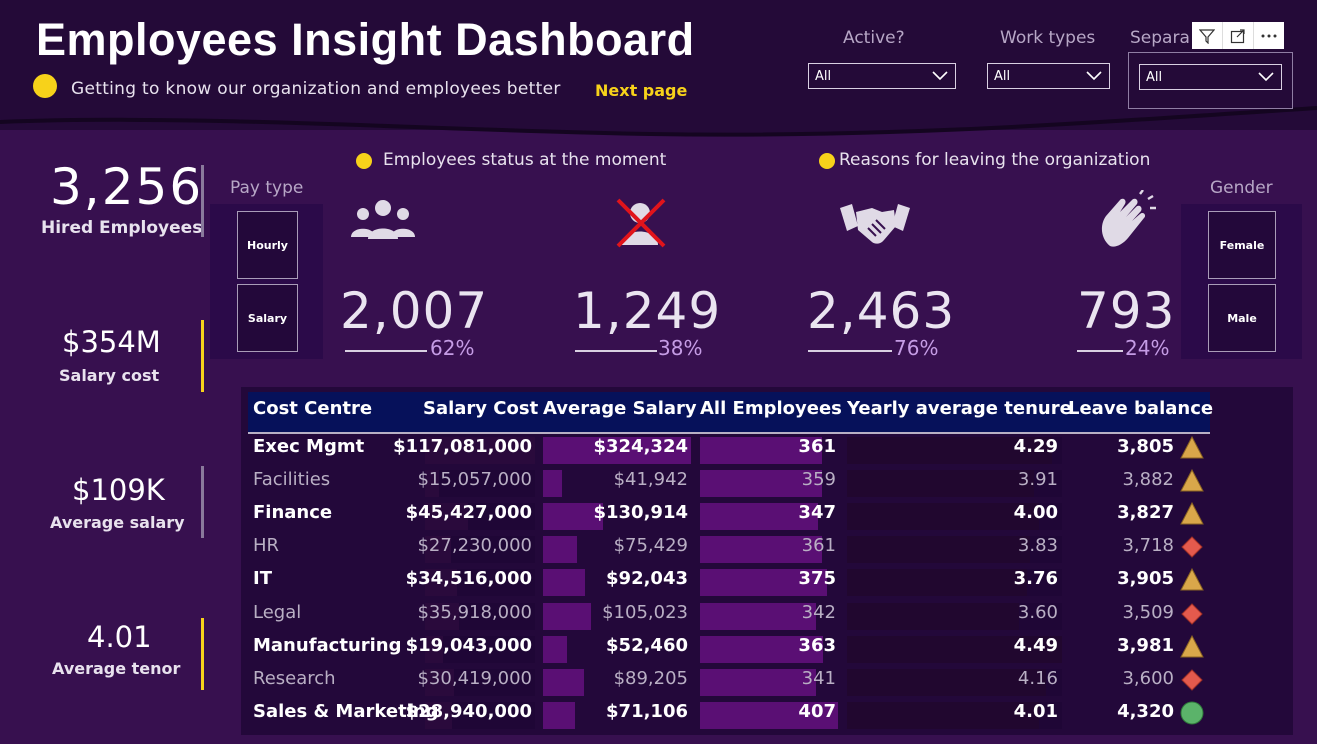 This screenshot has height=744, width=1317. I want to click on cell-tenure: 4.29, so click(1035, 446).